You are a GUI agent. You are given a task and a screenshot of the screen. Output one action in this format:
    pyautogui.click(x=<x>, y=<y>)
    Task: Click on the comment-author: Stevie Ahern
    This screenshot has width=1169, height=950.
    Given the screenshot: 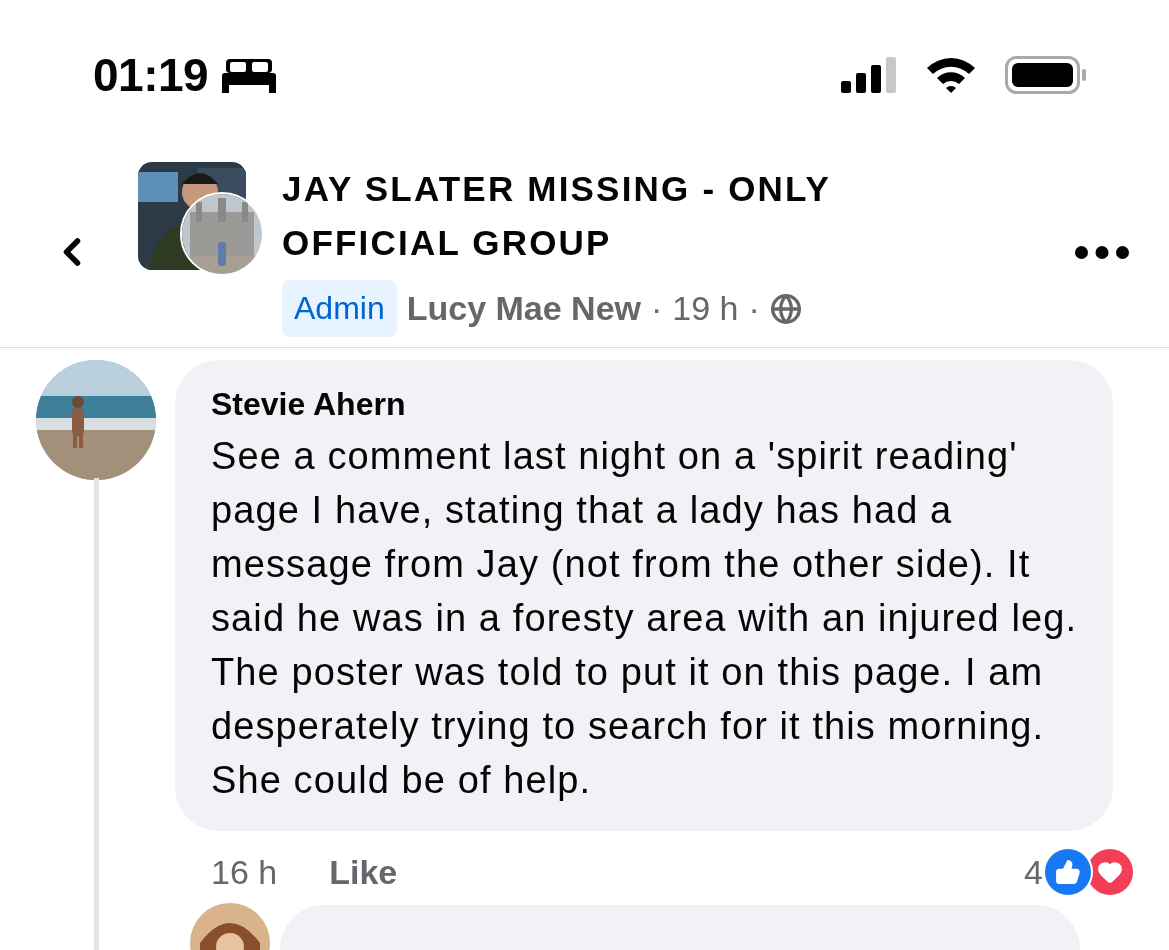 What is the action you would take?
    pyautogui.click(x=647, y=404)
    